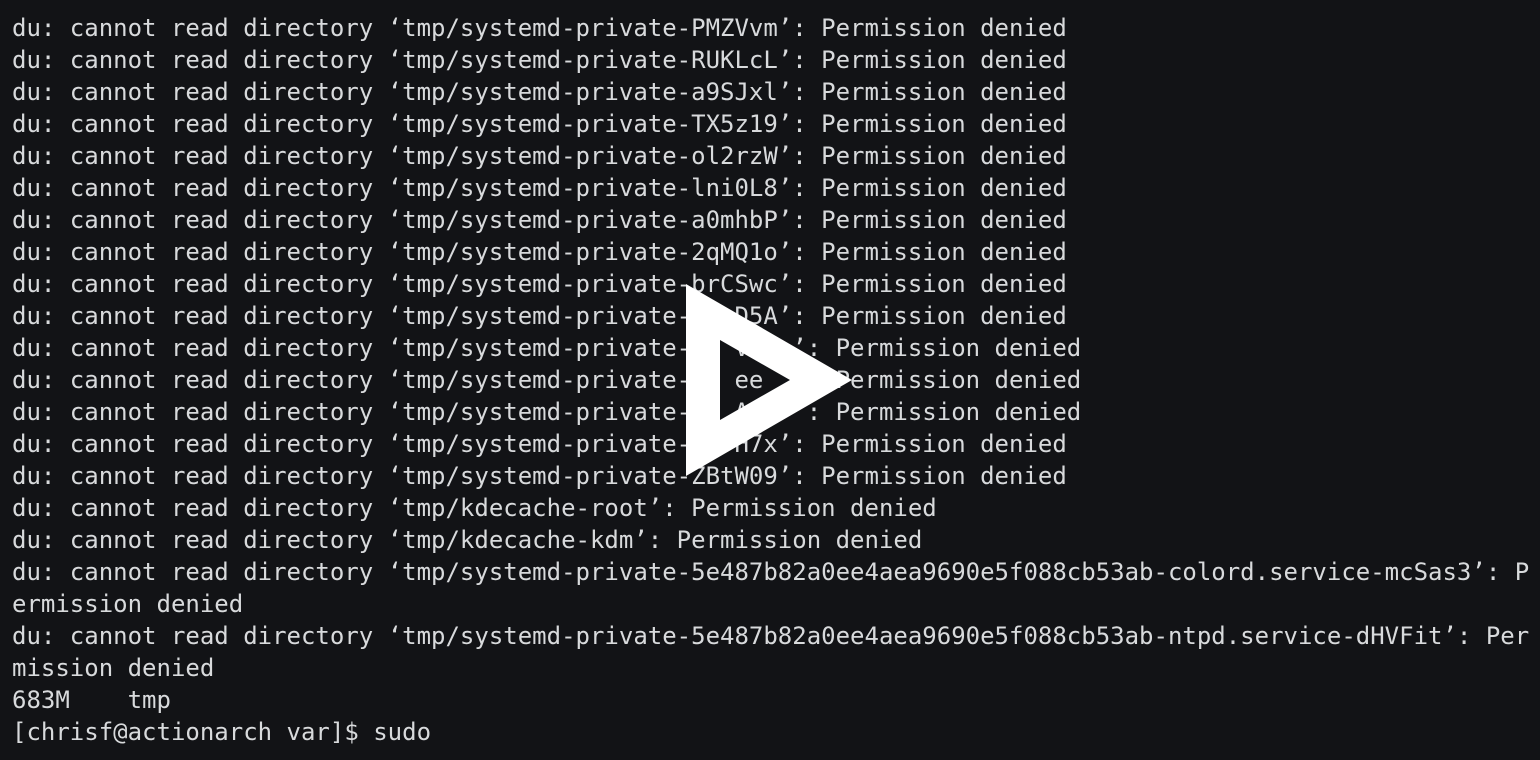  Describe the element at coordinates (91, 700) in the screenshot. I see `terminal-line: 683M tmp` at that location.